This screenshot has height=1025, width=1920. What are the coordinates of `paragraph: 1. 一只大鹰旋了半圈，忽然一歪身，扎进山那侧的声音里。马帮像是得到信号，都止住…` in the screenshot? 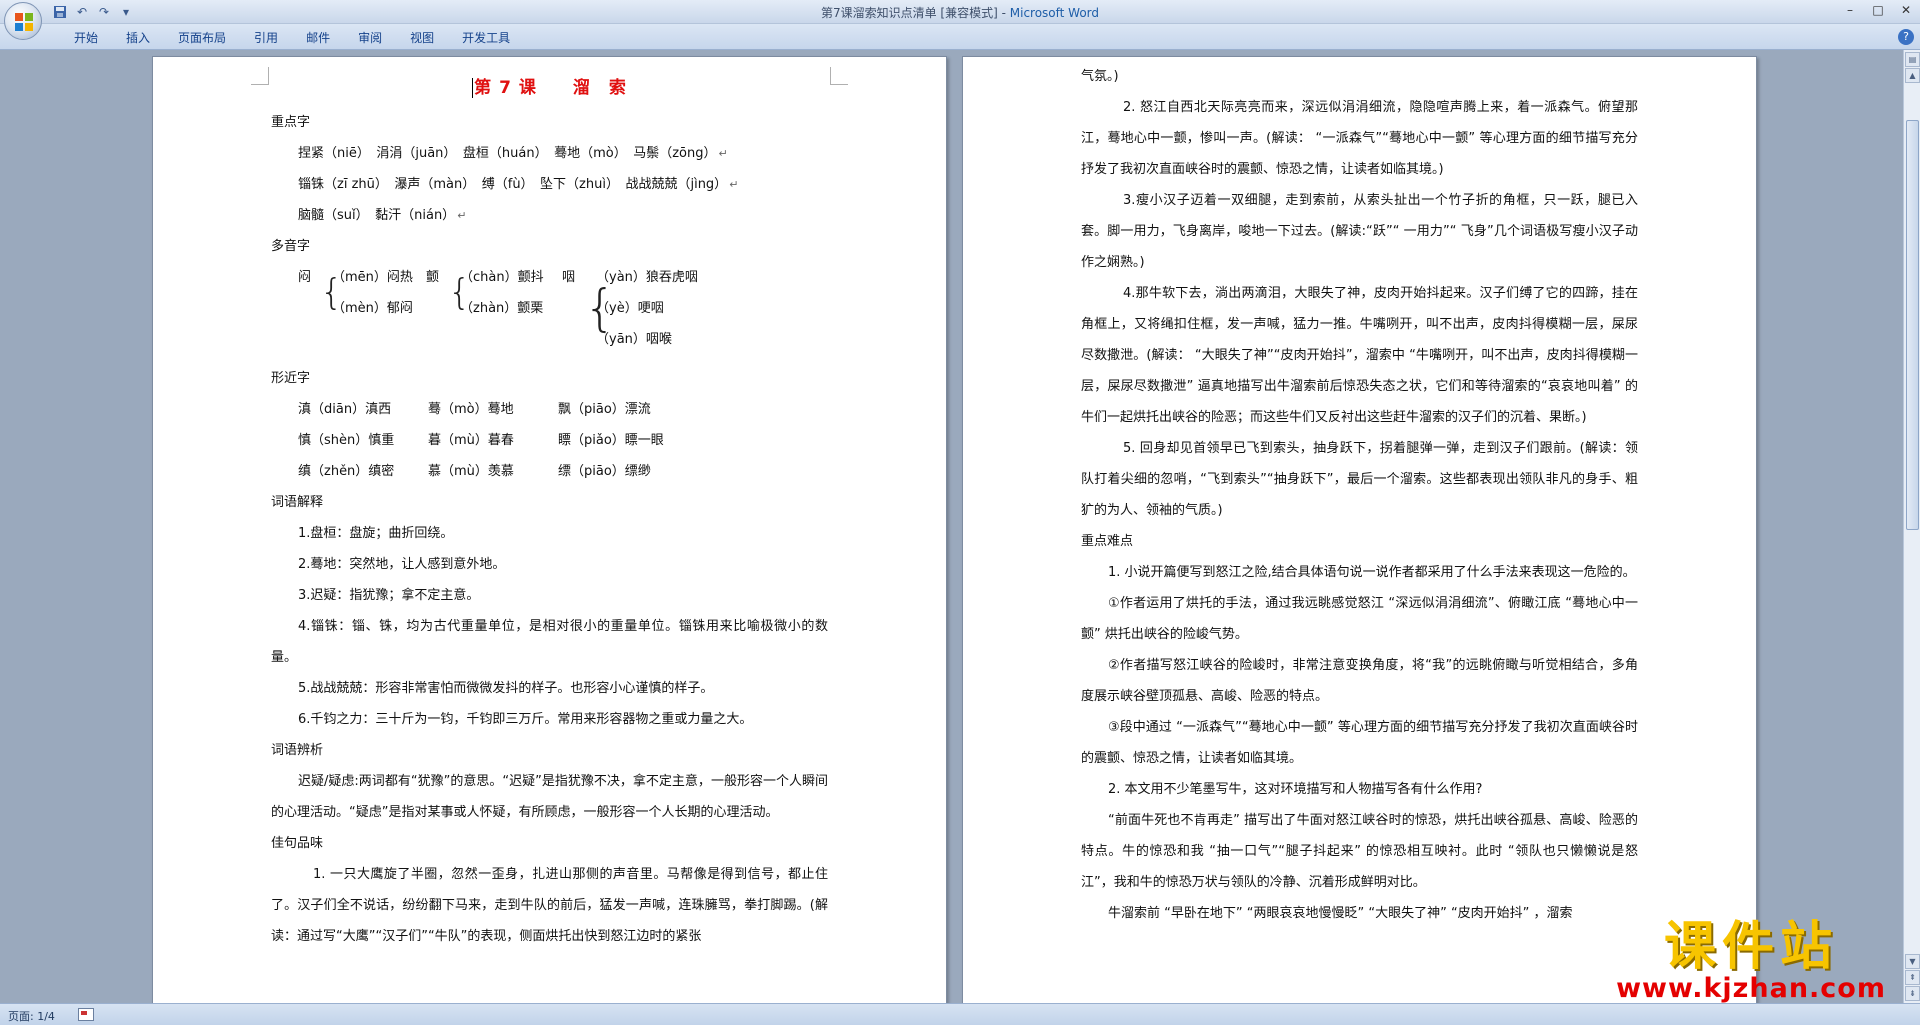 It's located at (549, 905).